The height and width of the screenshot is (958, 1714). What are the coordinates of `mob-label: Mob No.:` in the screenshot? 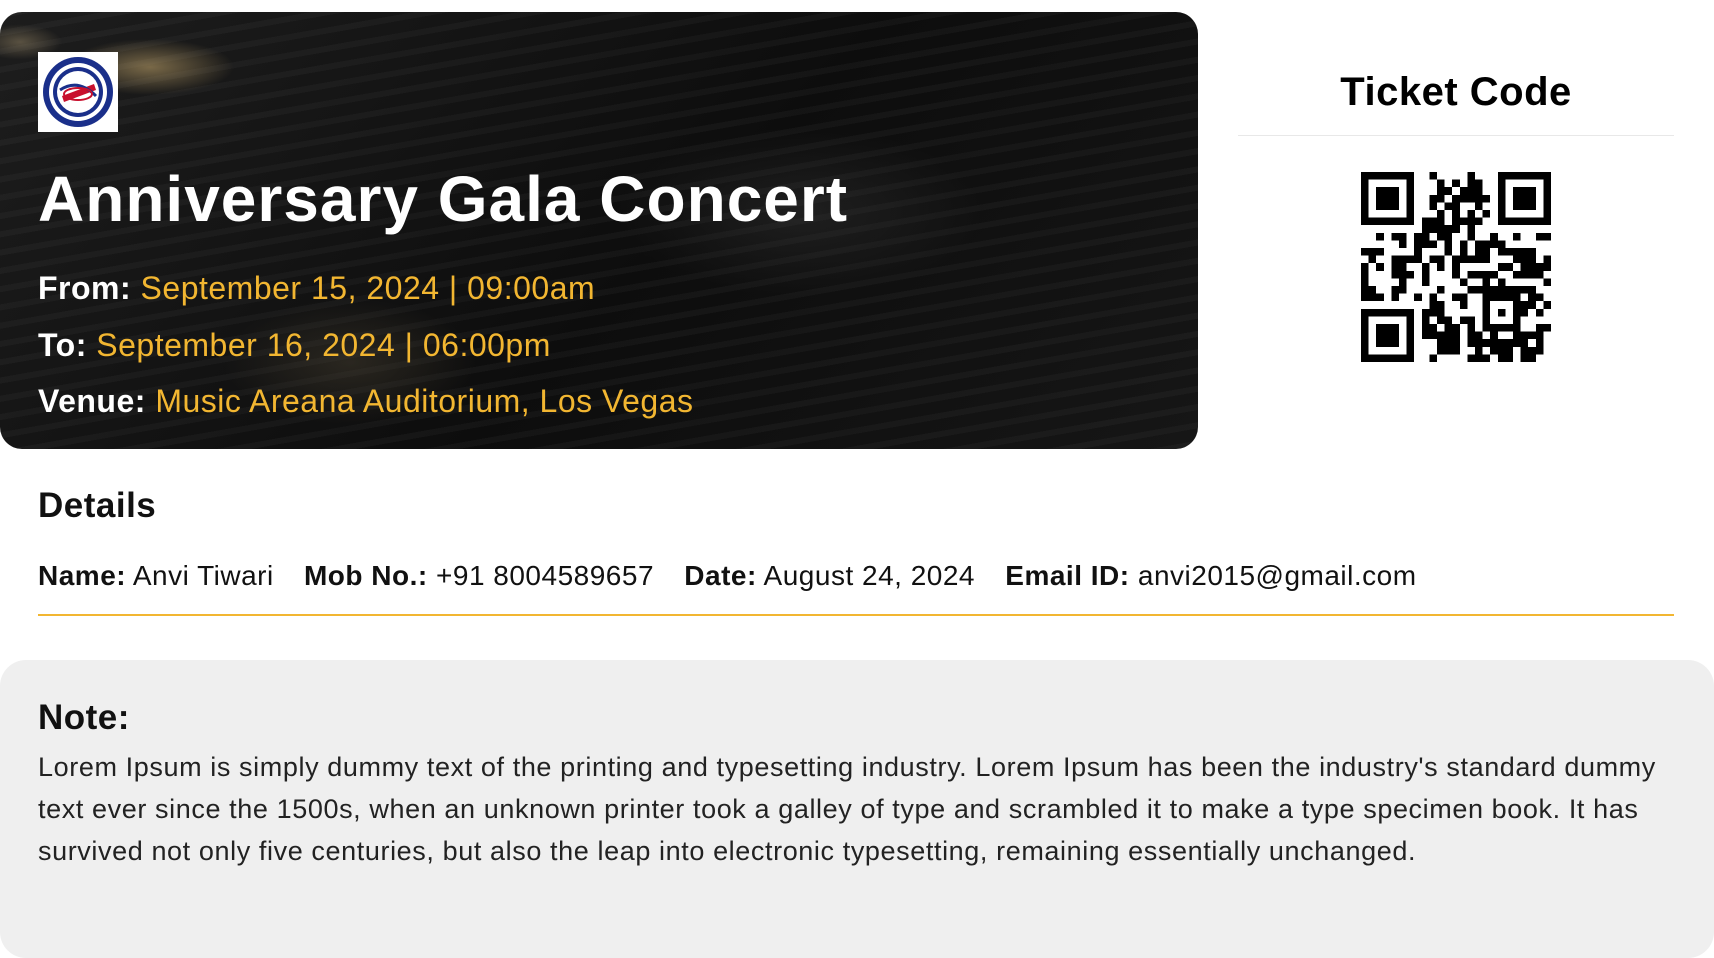 It's located at (365, 575).